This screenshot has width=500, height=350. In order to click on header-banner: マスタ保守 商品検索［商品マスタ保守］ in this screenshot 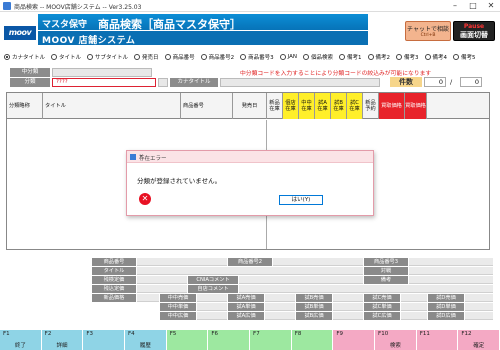, I will do `click(203, 22)`.